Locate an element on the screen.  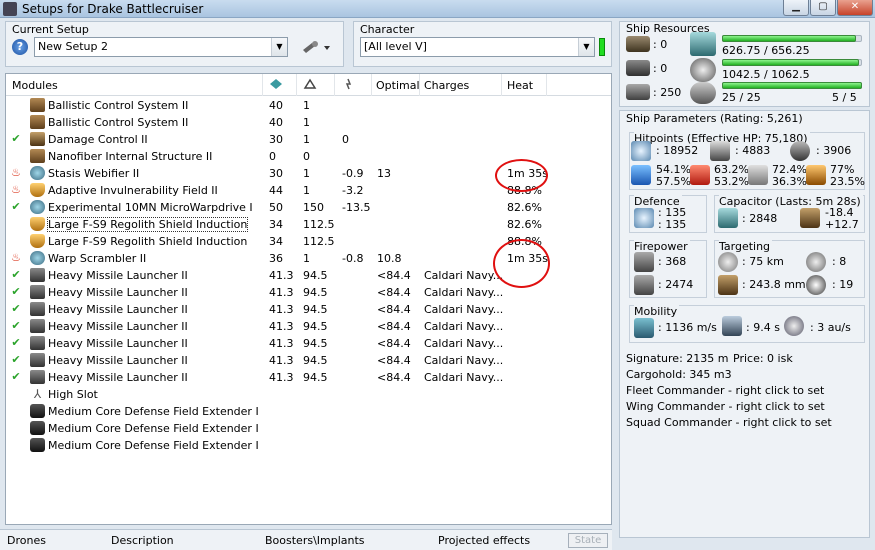
tab-description: Description is located at coordinates (142, 540).